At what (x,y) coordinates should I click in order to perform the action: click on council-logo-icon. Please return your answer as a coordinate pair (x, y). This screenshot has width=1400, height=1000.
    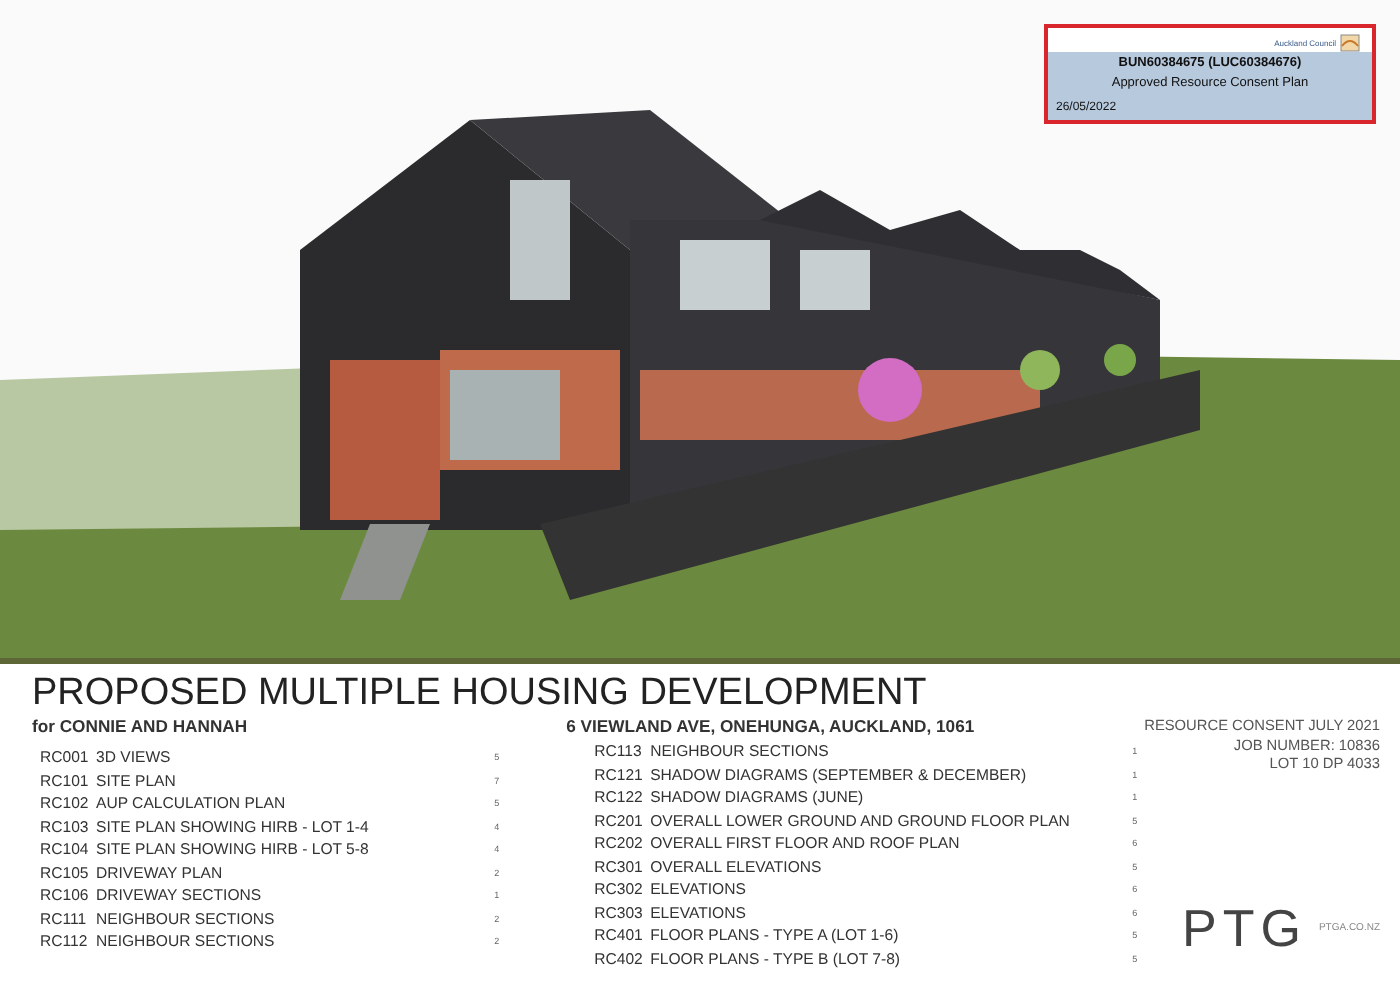
    Looking at the image, I should click on (1350, 43).